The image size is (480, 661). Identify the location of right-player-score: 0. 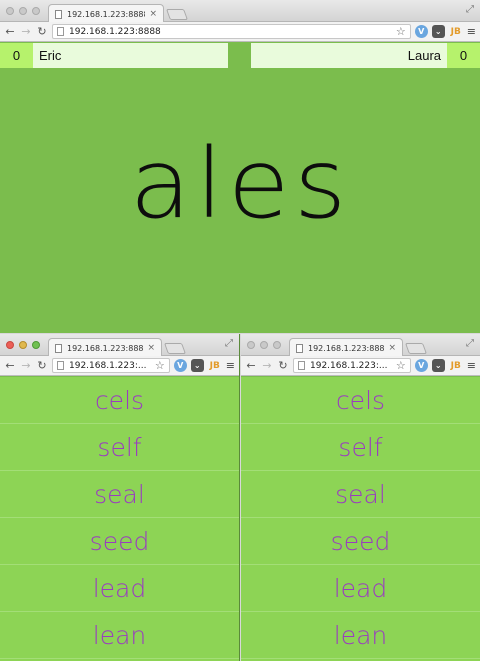
(463, 55).